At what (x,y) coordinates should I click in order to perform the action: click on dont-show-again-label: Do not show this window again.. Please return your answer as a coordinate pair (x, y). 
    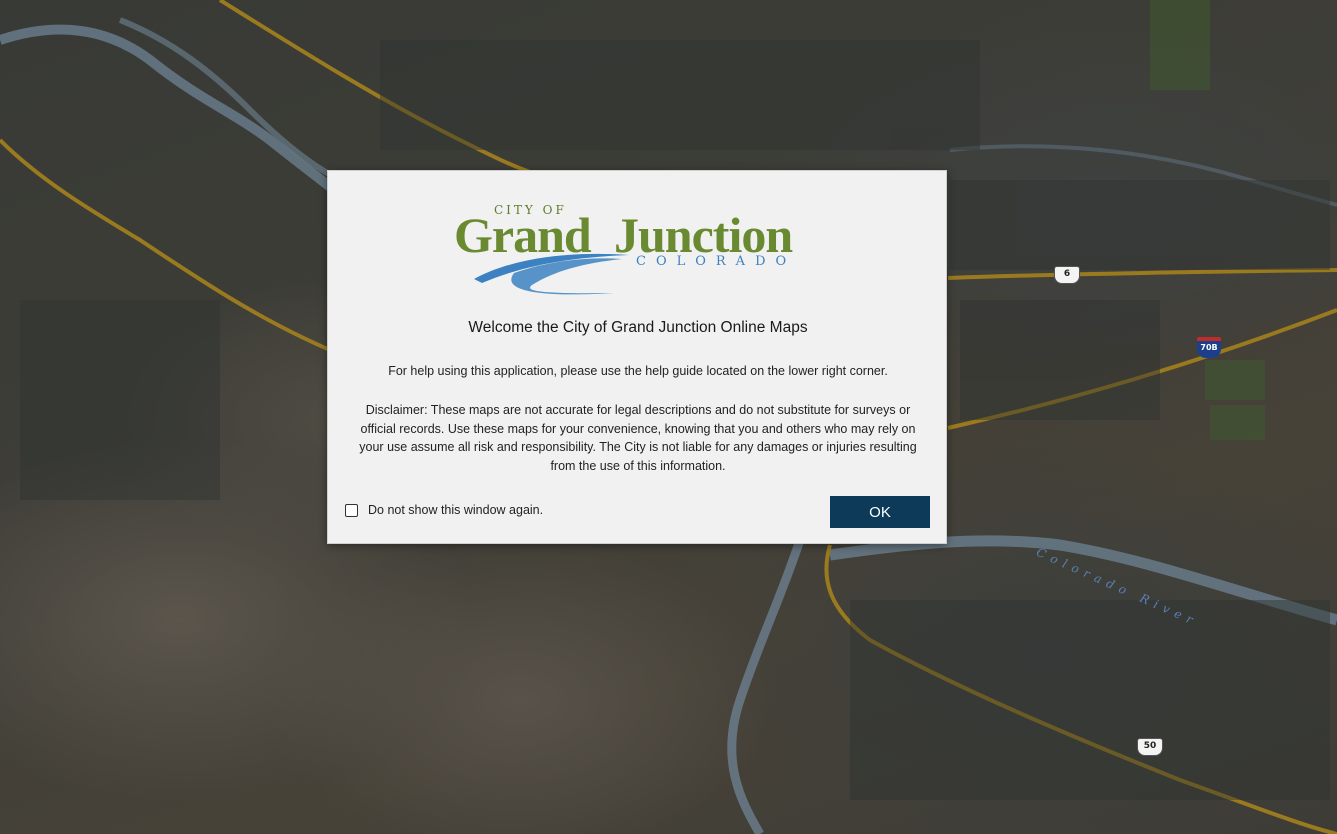
    Looking at the image, I should click on (455, 510).